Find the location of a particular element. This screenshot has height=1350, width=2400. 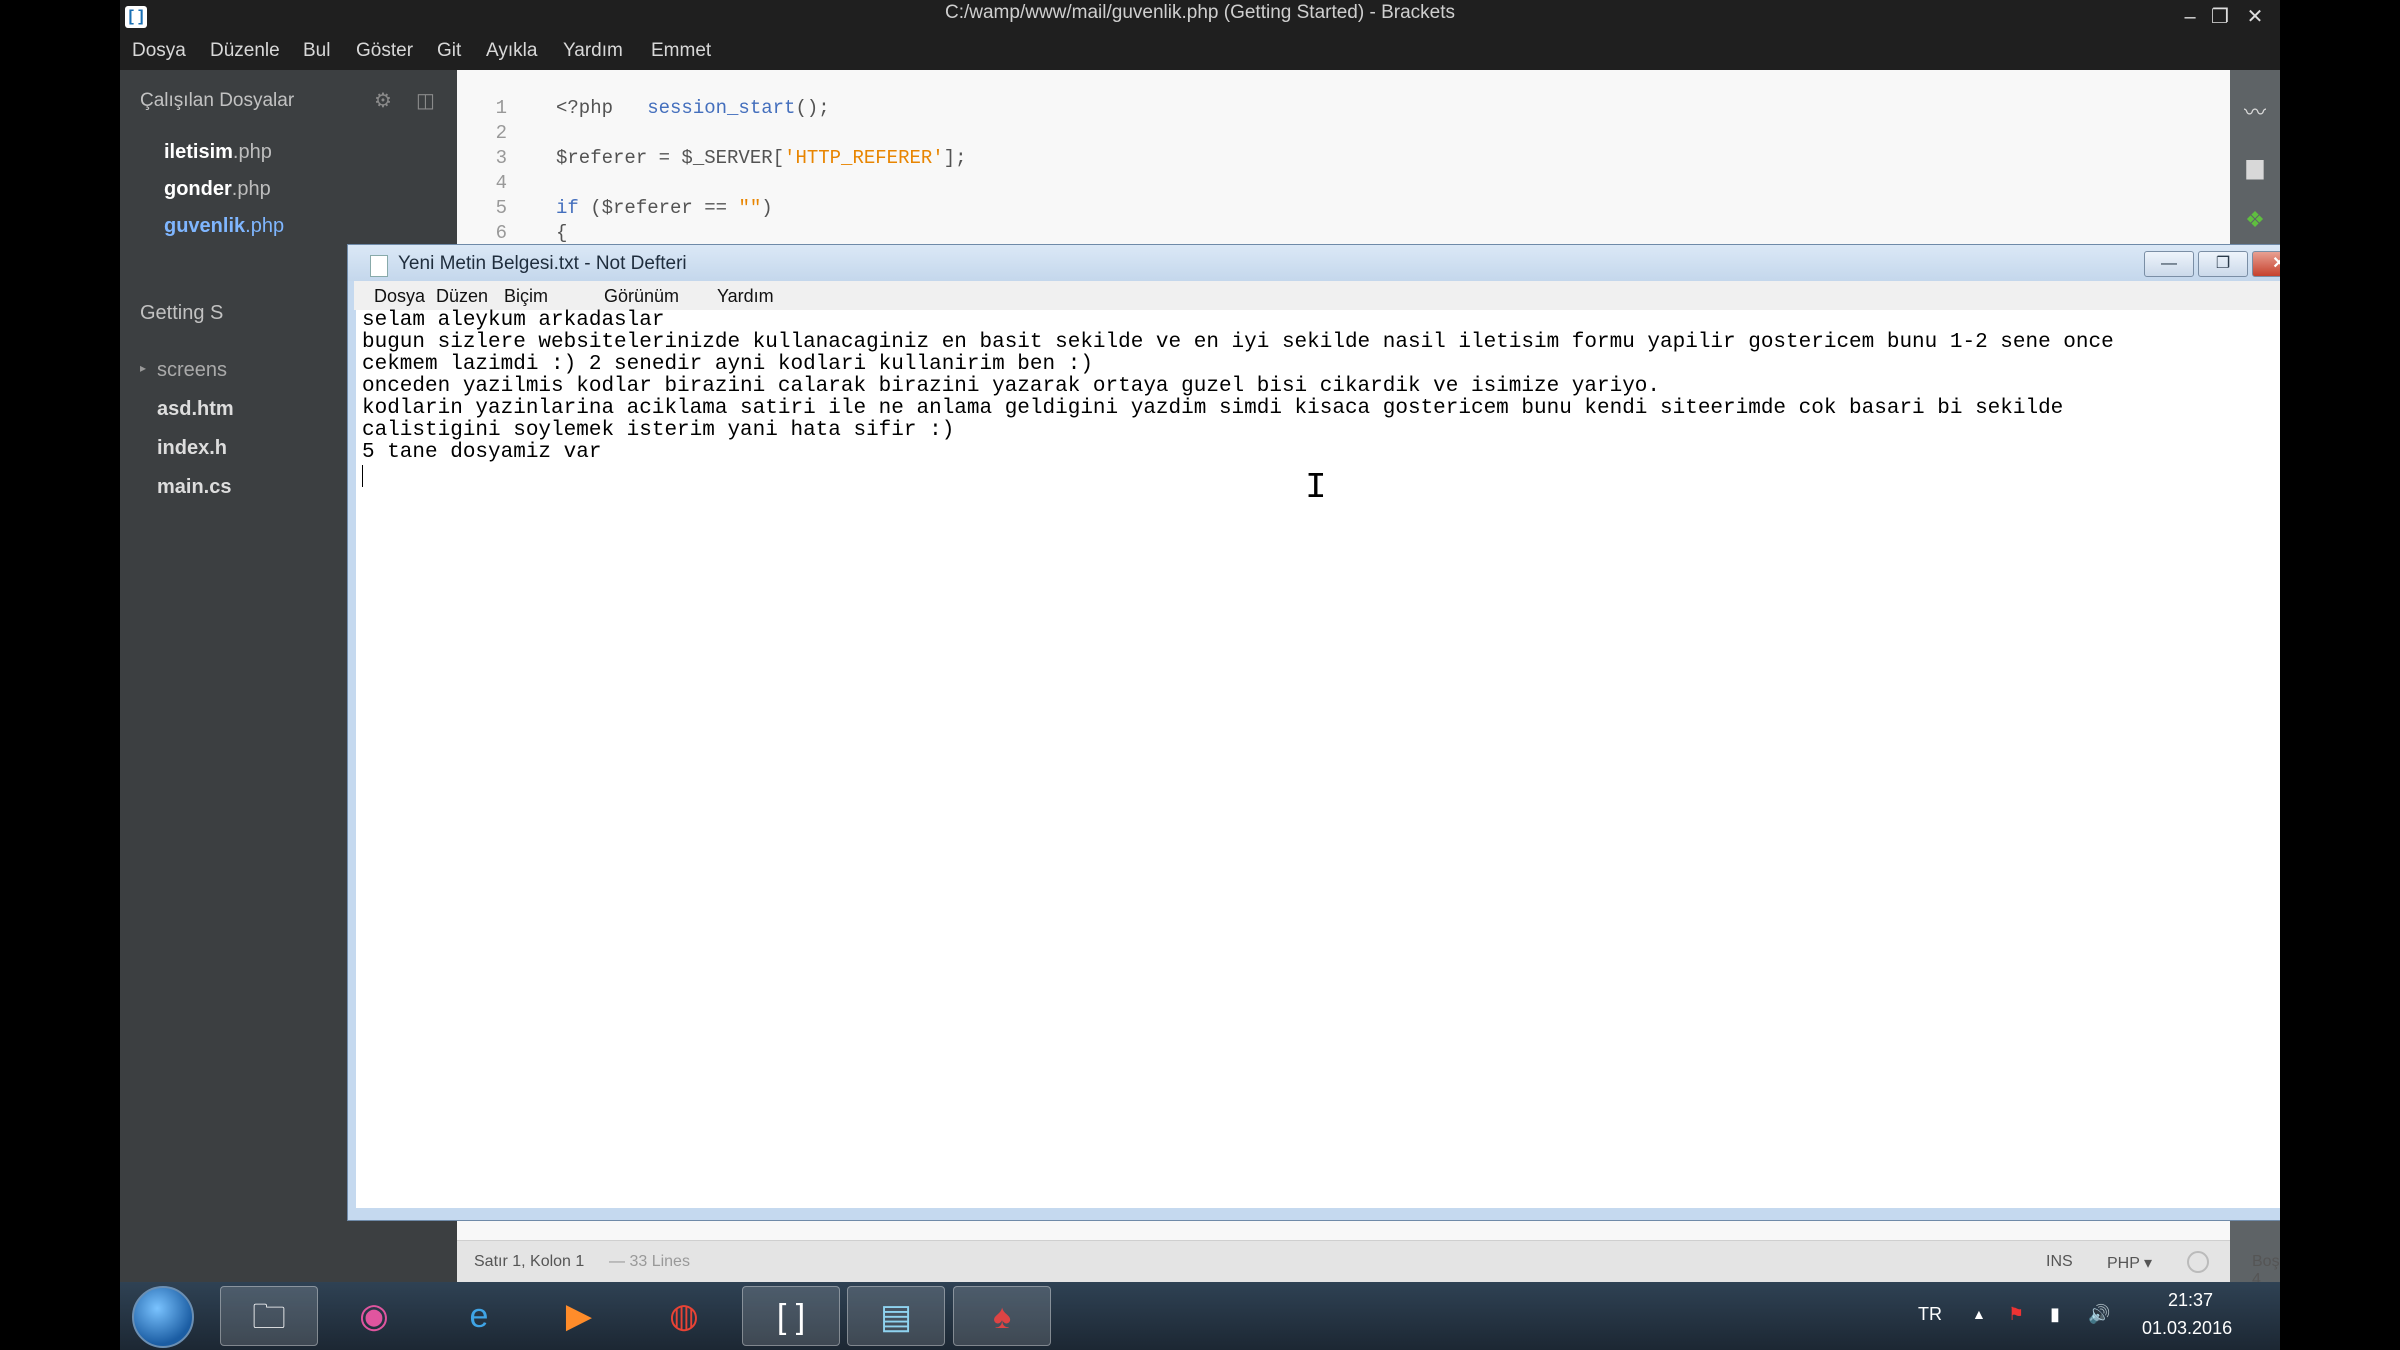

file-name: iletisim is located at coordinates (198, 152).